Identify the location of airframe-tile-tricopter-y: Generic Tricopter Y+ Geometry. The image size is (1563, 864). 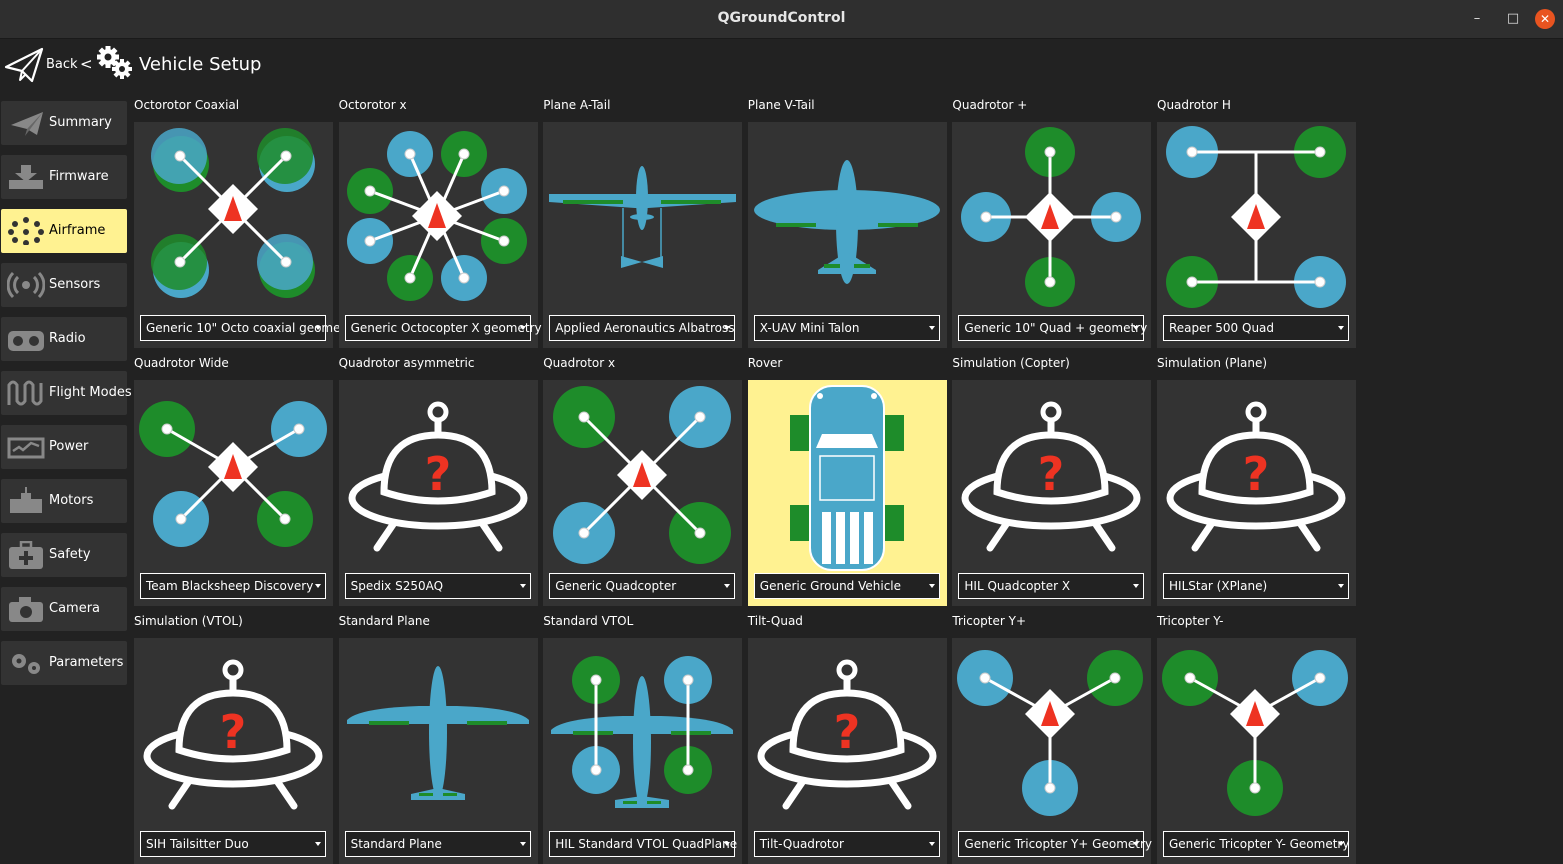
(1052, 751).